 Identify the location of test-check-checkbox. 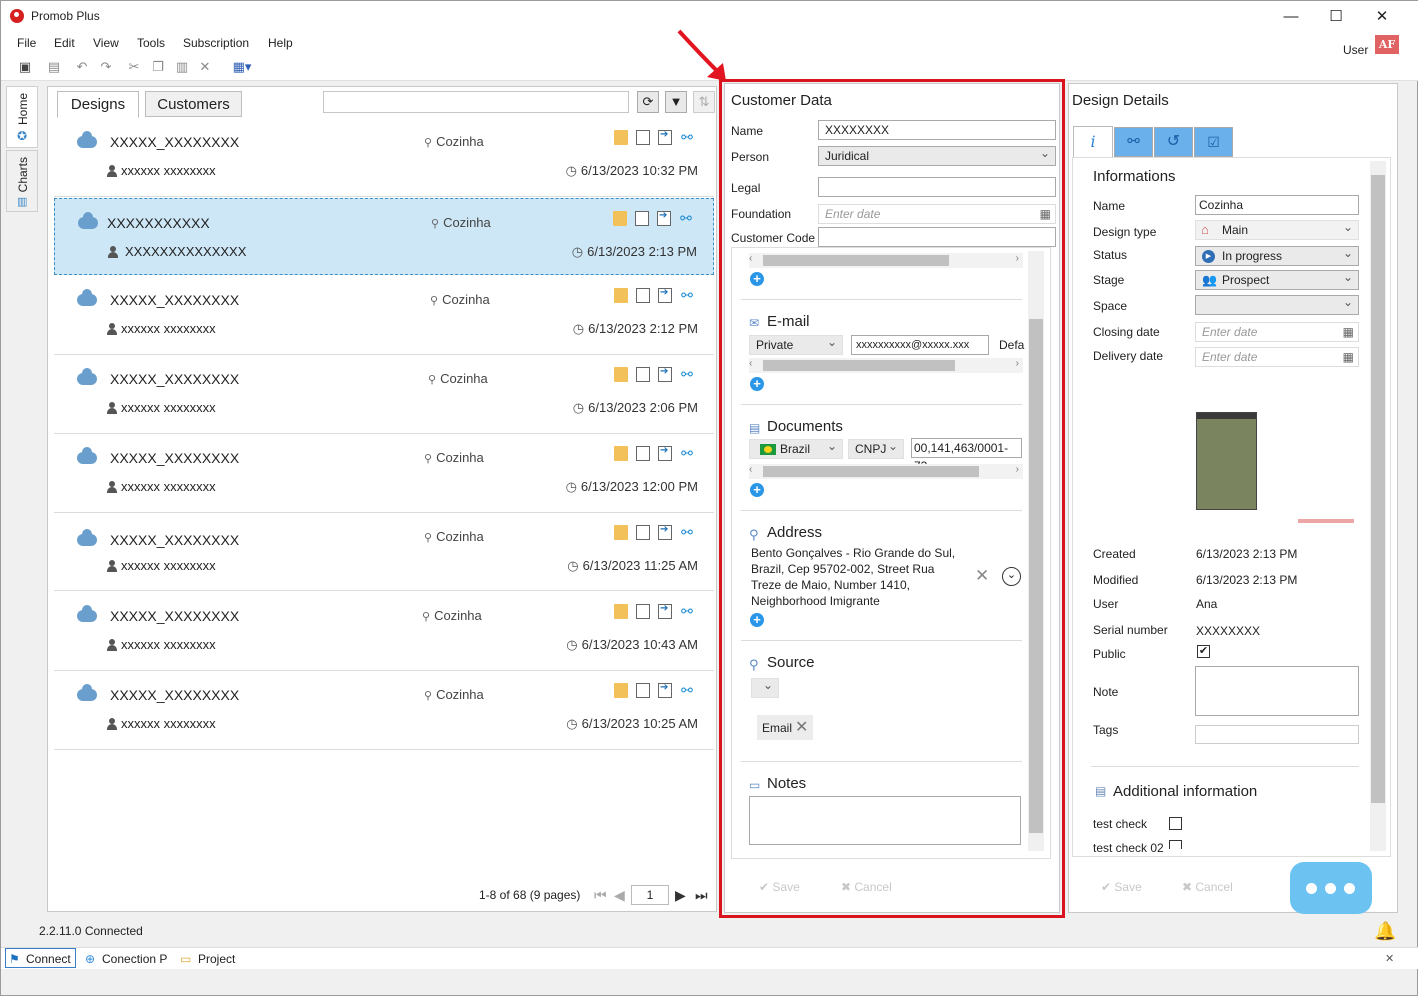
(1175, 823).